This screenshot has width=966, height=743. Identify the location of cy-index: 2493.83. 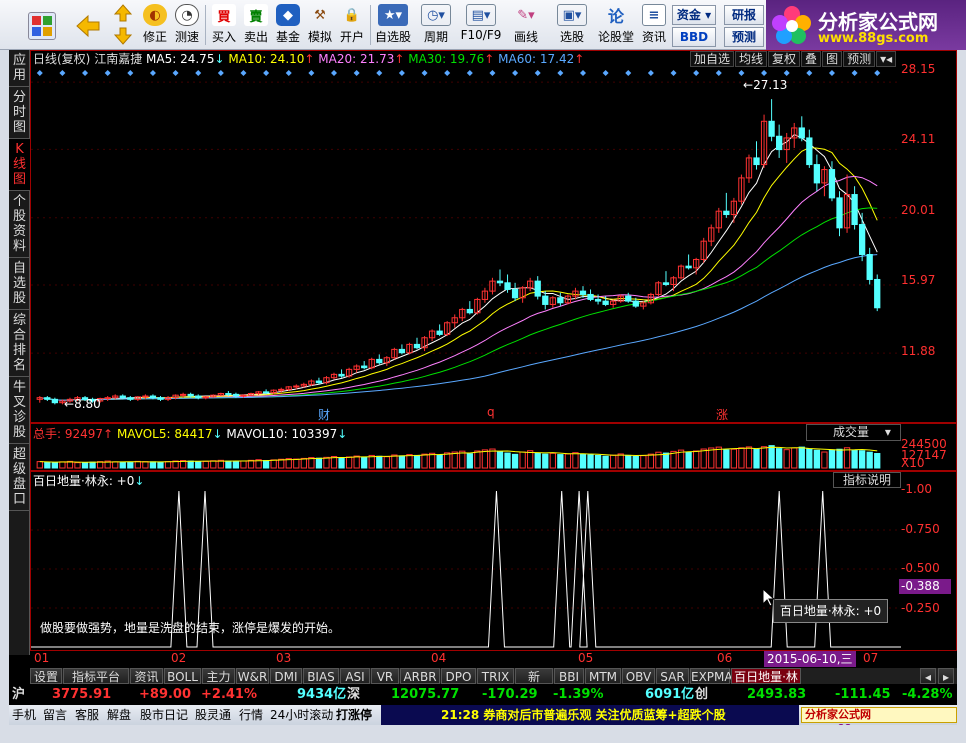
(776, 695).